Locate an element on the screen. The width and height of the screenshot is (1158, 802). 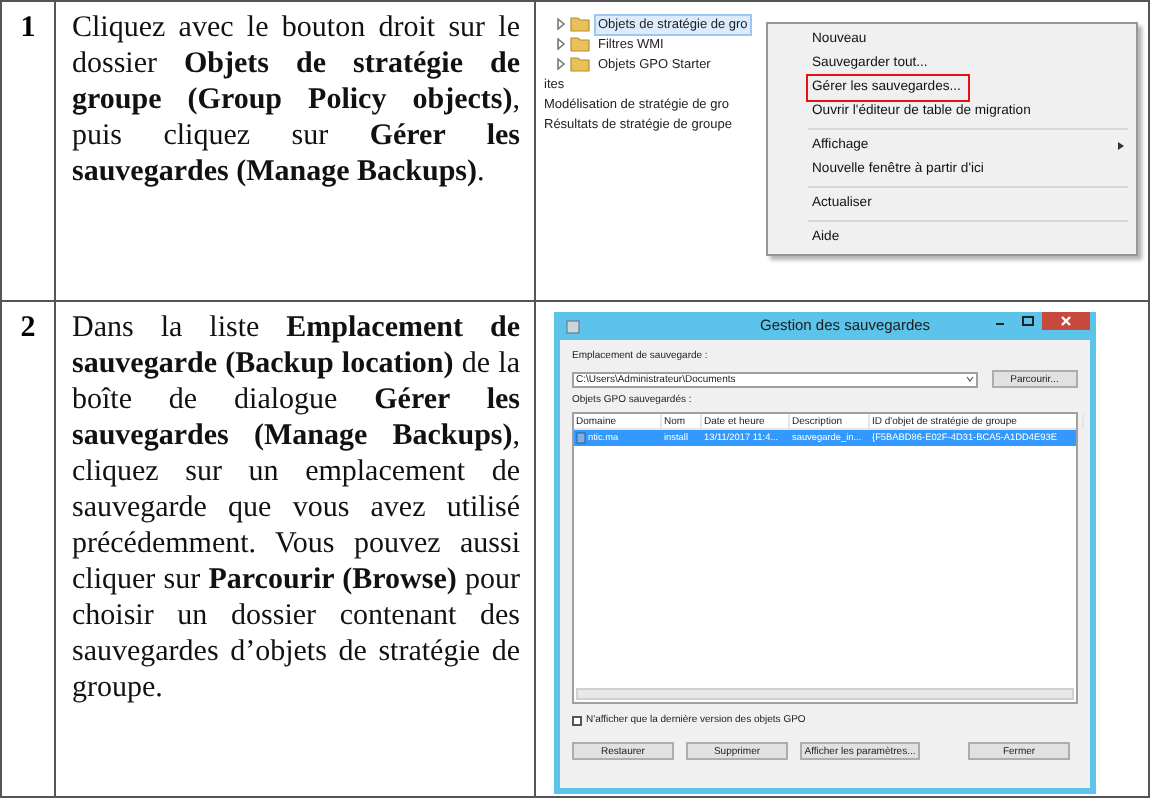
document-icon is located at coordinates (581, 438).